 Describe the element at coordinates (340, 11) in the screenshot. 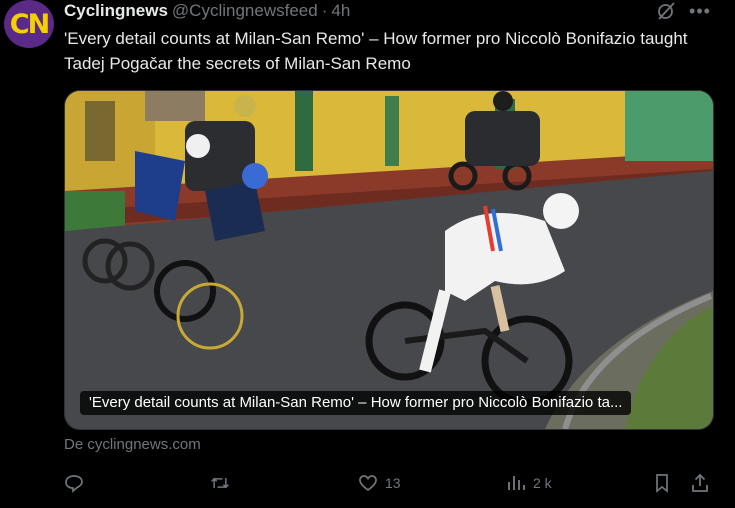

I see `post-time: 4h` at that location.